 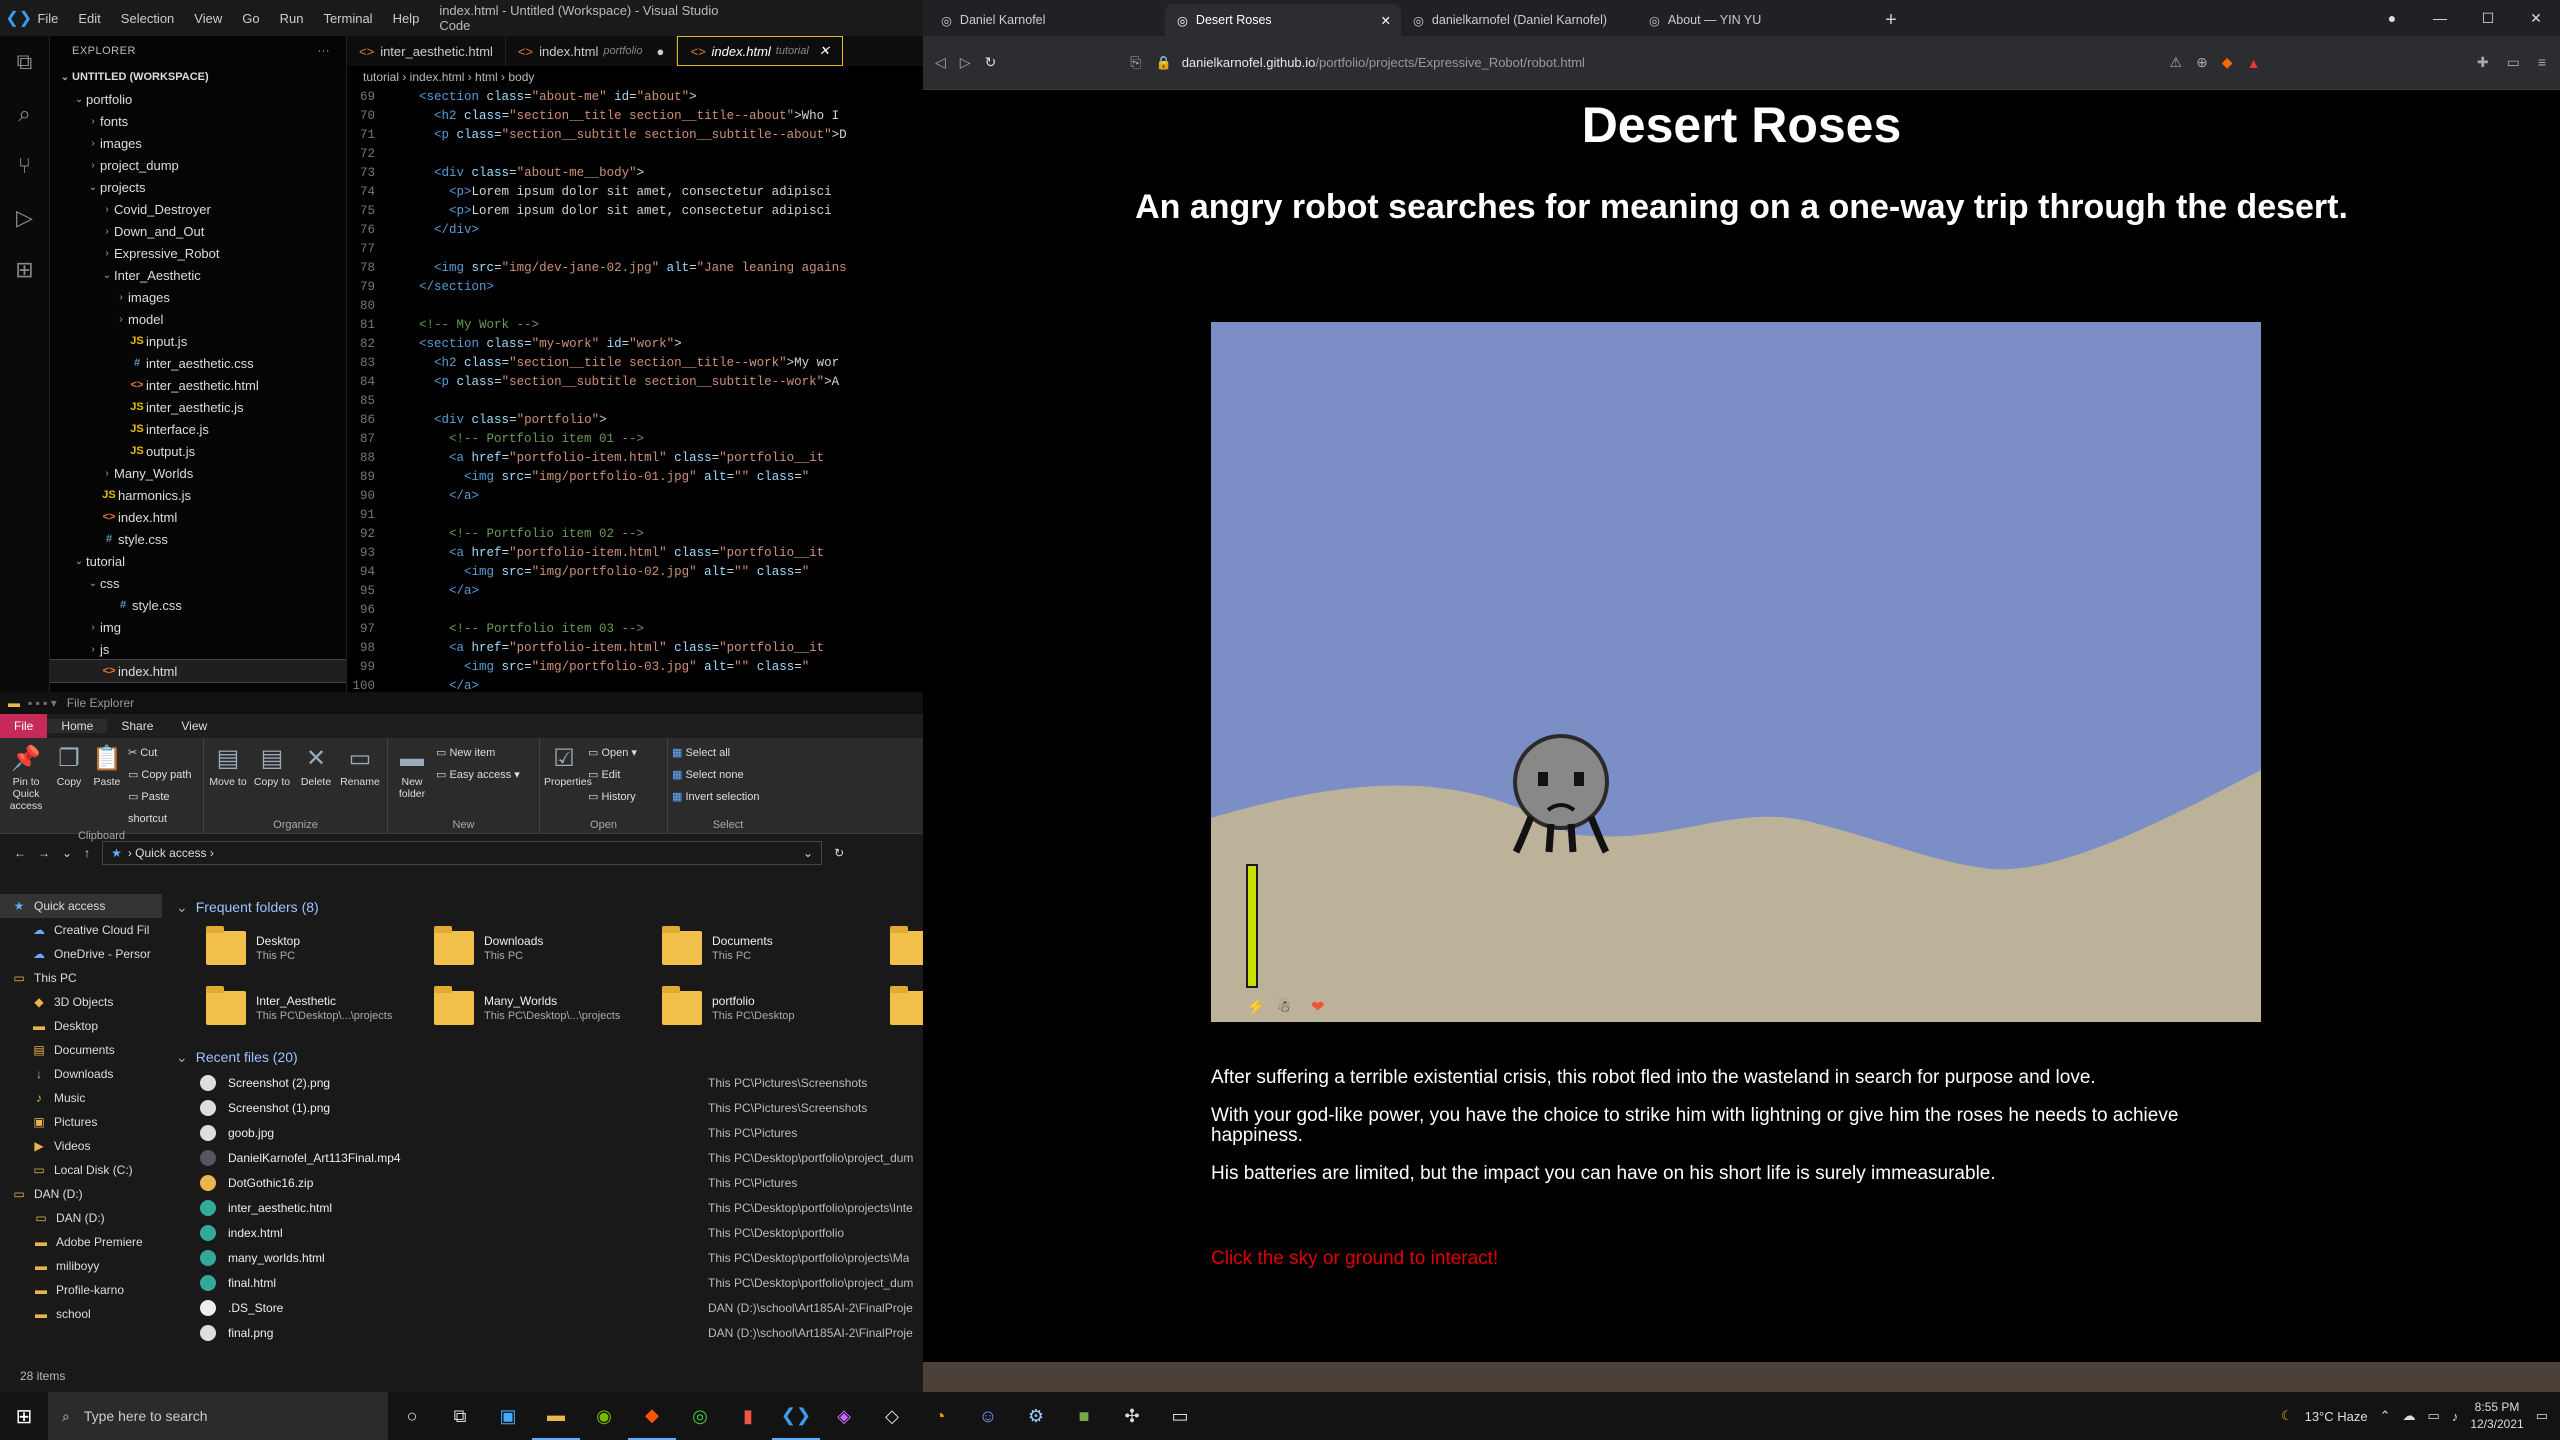 I want to click on tray-expand-icon: ⌃, so click(x=2385, y=1416).